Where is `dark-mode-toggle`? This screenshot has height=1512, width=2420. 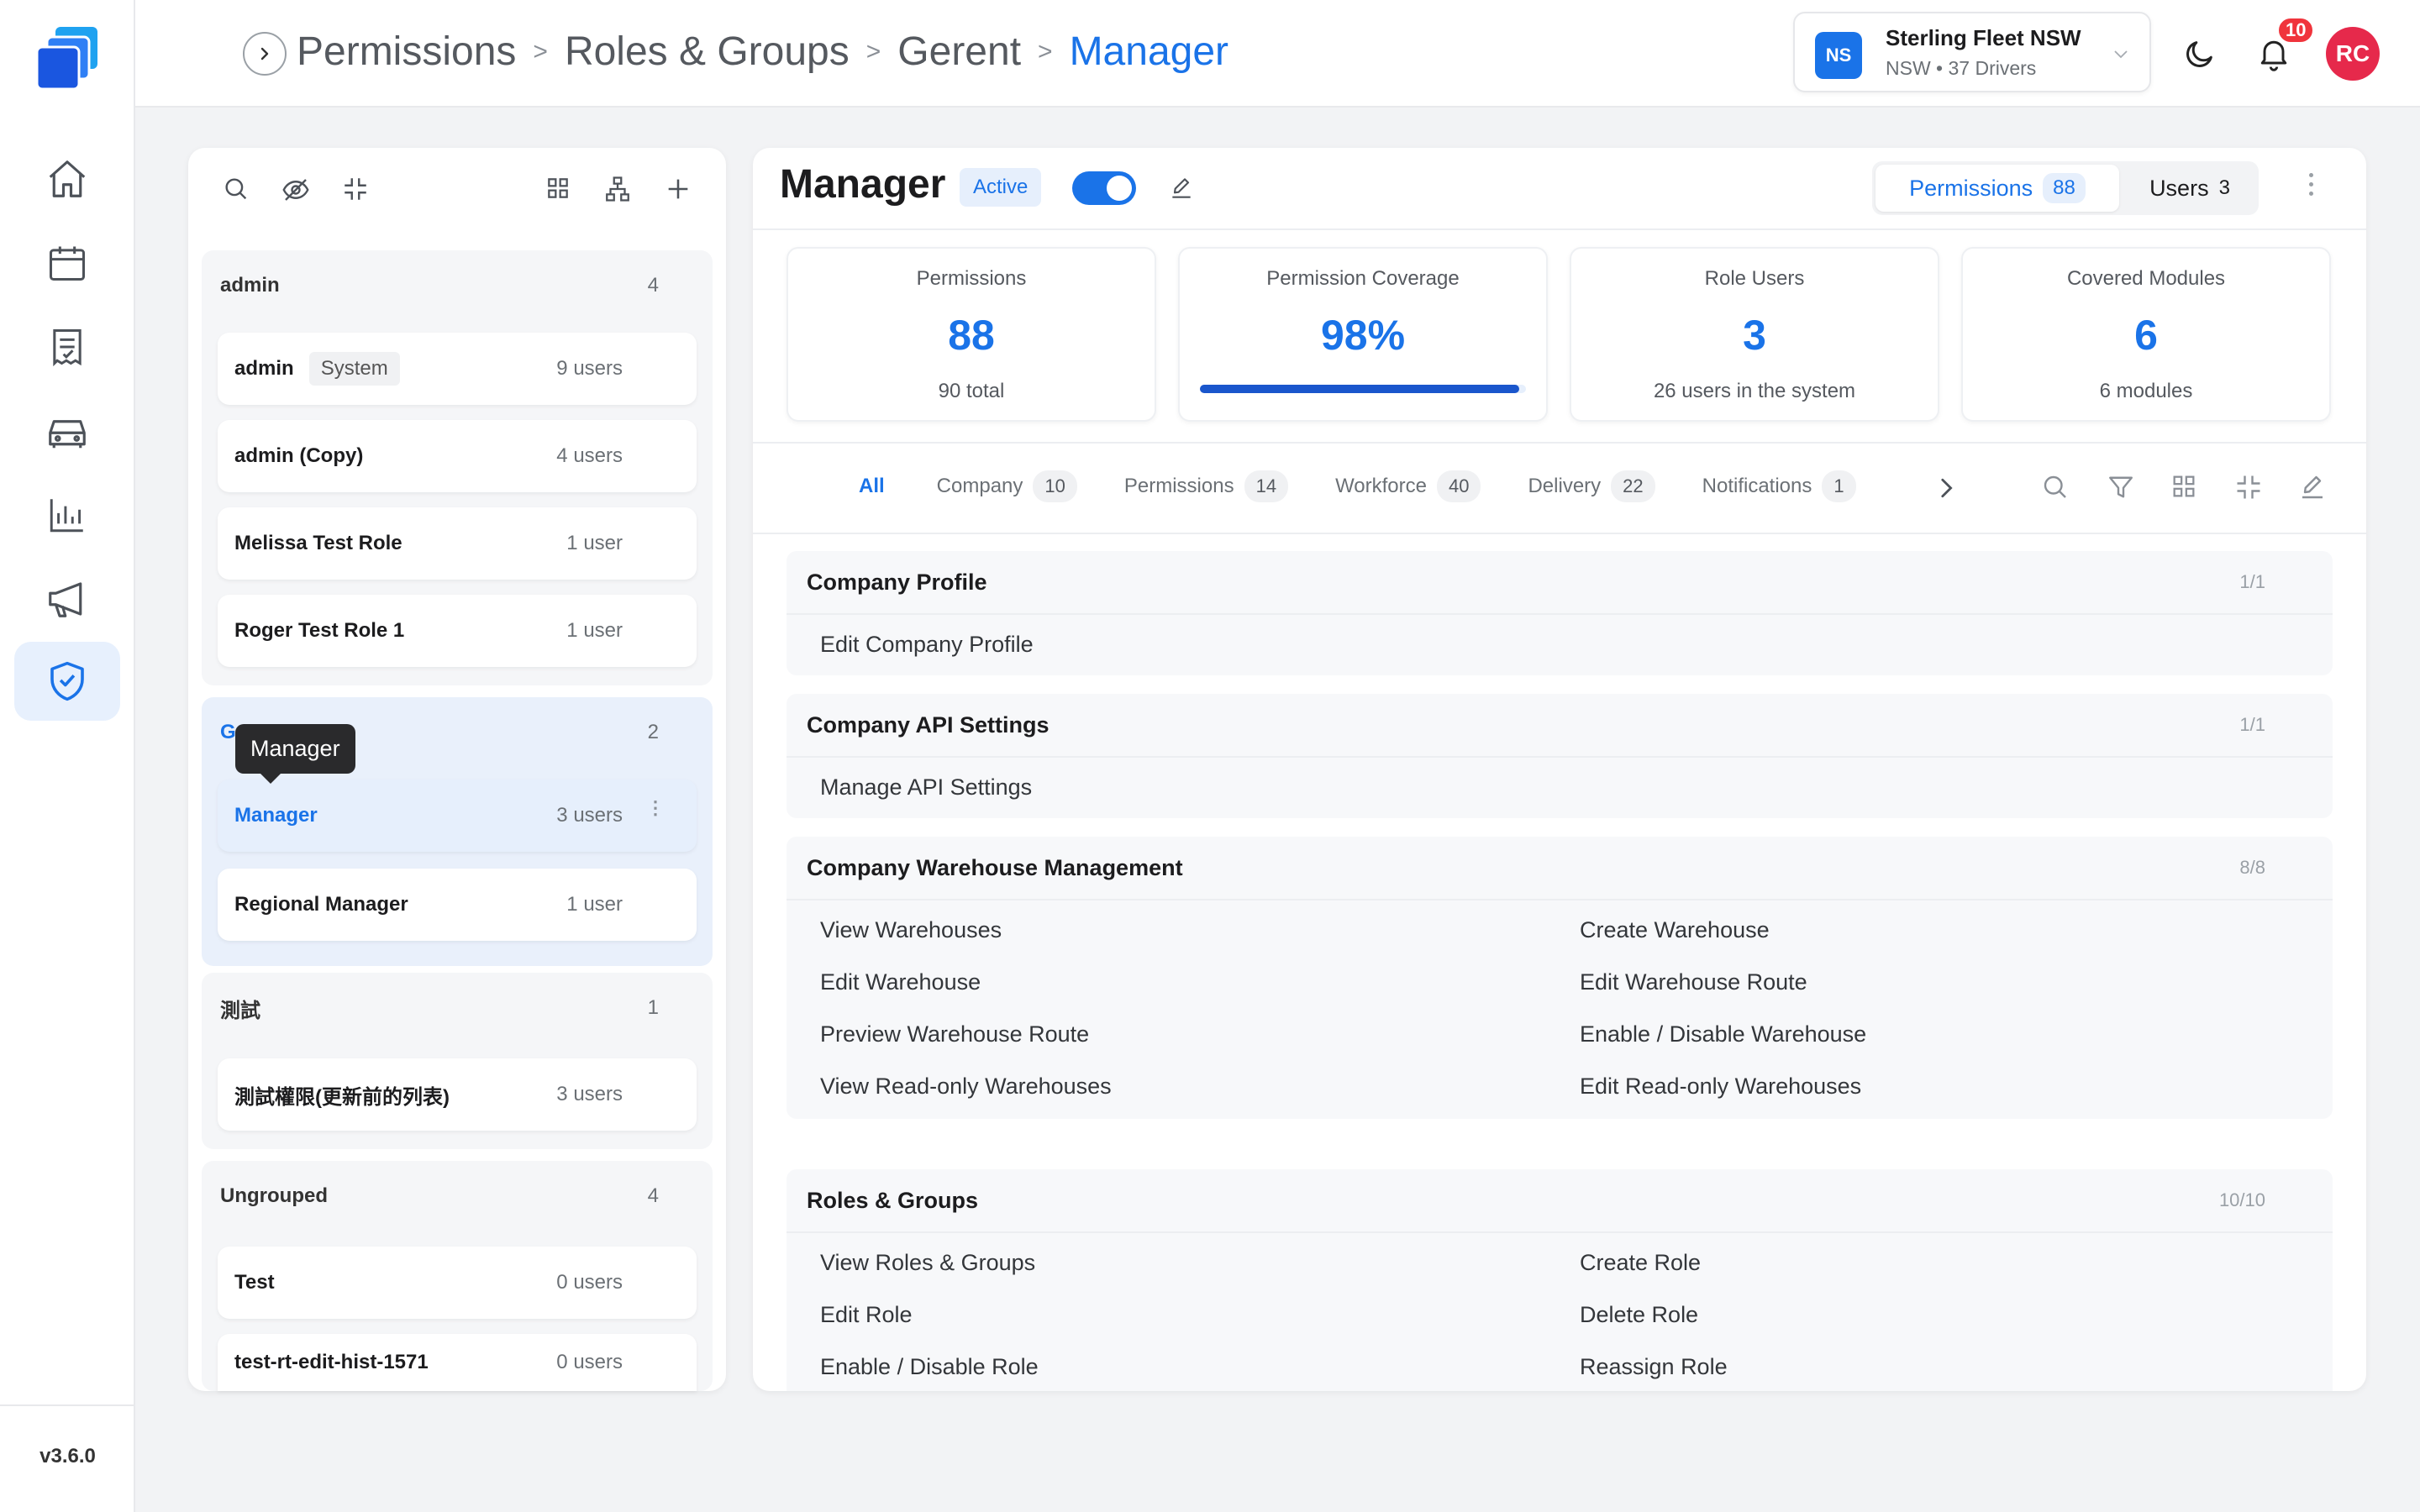
dark-mode-toggle is located at coordinates (2200, 54).